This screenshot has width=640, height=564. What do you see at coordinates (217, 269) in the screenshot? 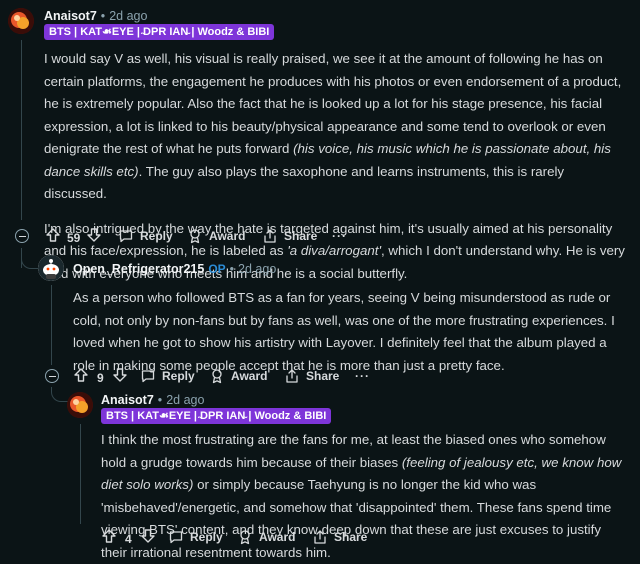
I see `op-badge: OP` at bounding box center [217, 269].